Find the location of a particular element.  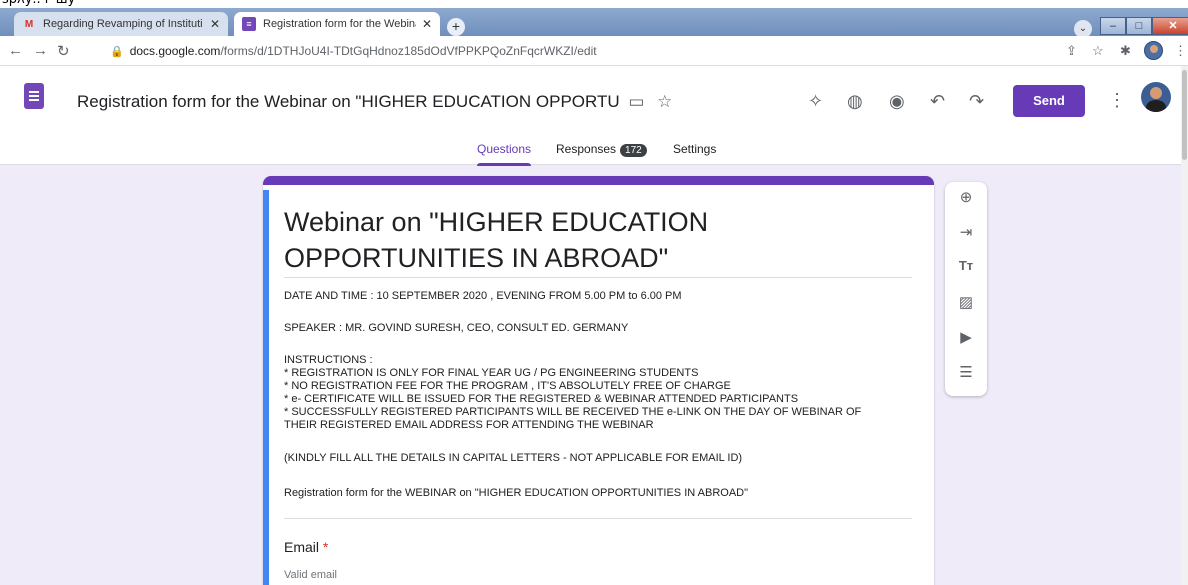

tab-questions: Questions is located at coordinates (504, 154).